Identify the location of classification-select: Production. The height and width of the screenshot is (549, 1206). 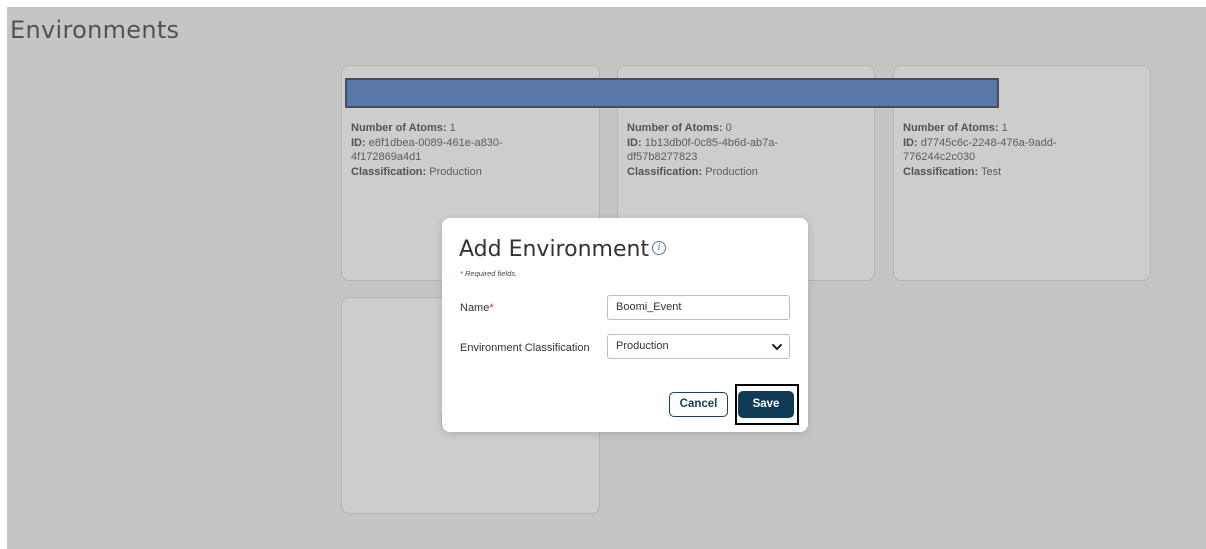
(698, 346).